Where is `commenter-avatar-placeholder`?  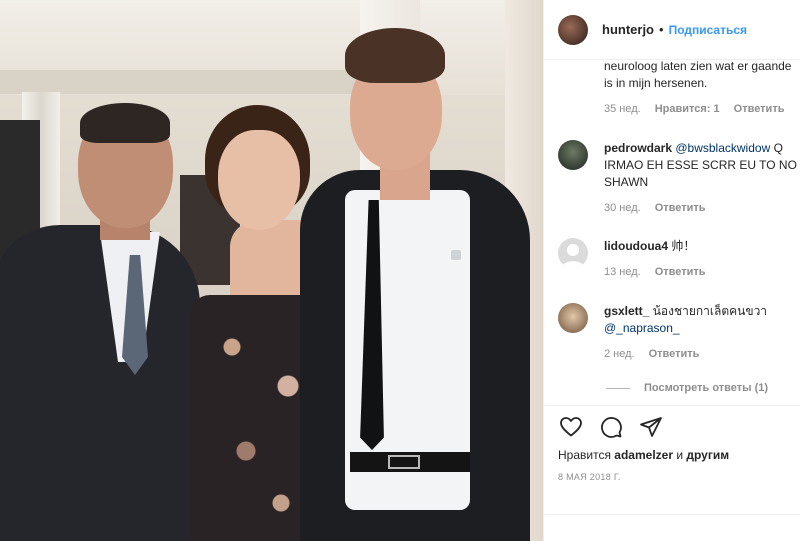 commenter-avatar-placeholder is located at coordinates (573, 253).